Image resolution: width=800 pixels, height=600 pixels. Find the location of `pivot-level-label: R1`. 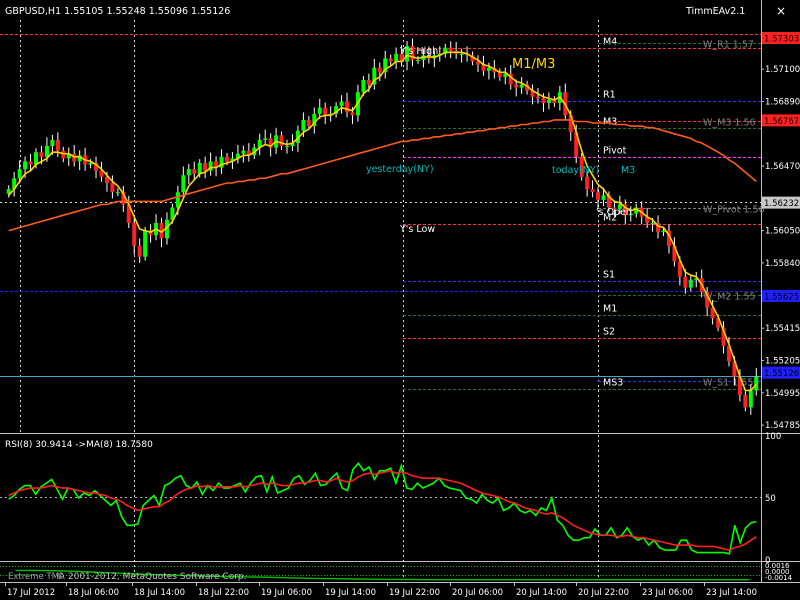

pivot-level-label: R1 is located at coordinates (609, 95).